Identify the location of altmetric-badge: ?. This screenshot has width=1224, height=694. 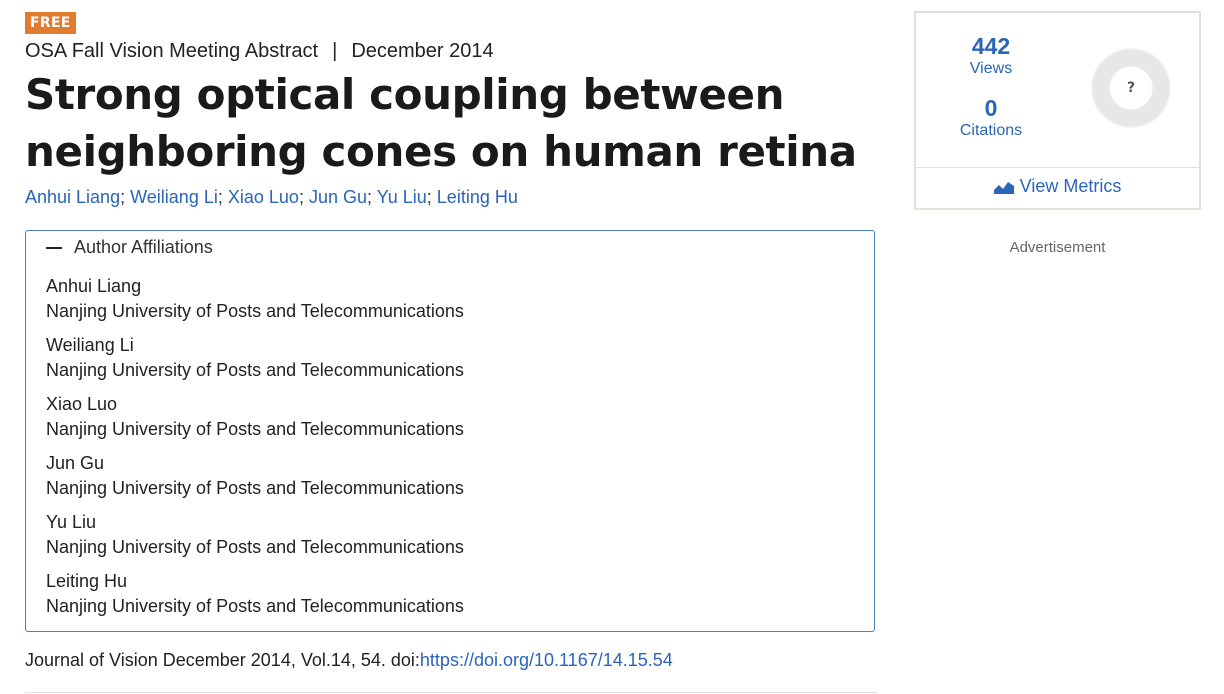
(1131, 88).